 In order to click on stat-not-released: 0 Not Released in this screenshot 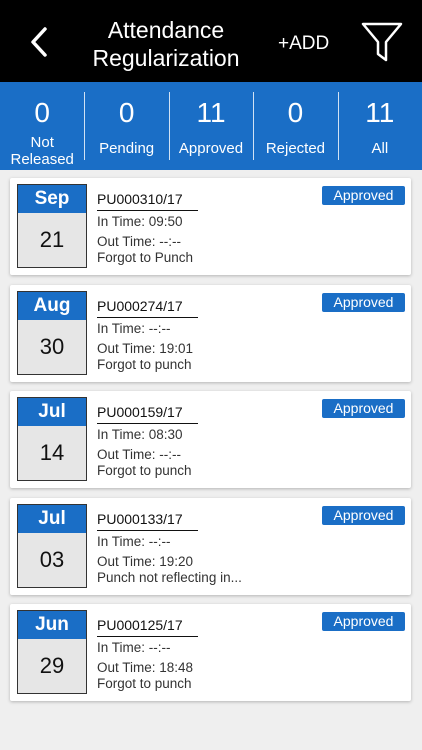, I will do `click(42, 126)`.